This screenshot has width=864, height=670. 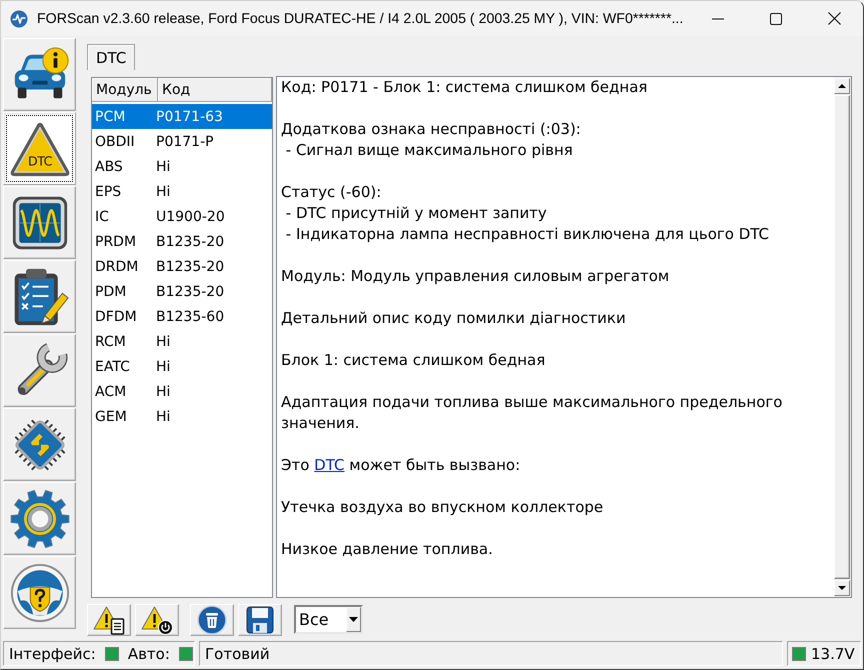 I want to click on pulse-logo-icon, so click(x=19, y=19).